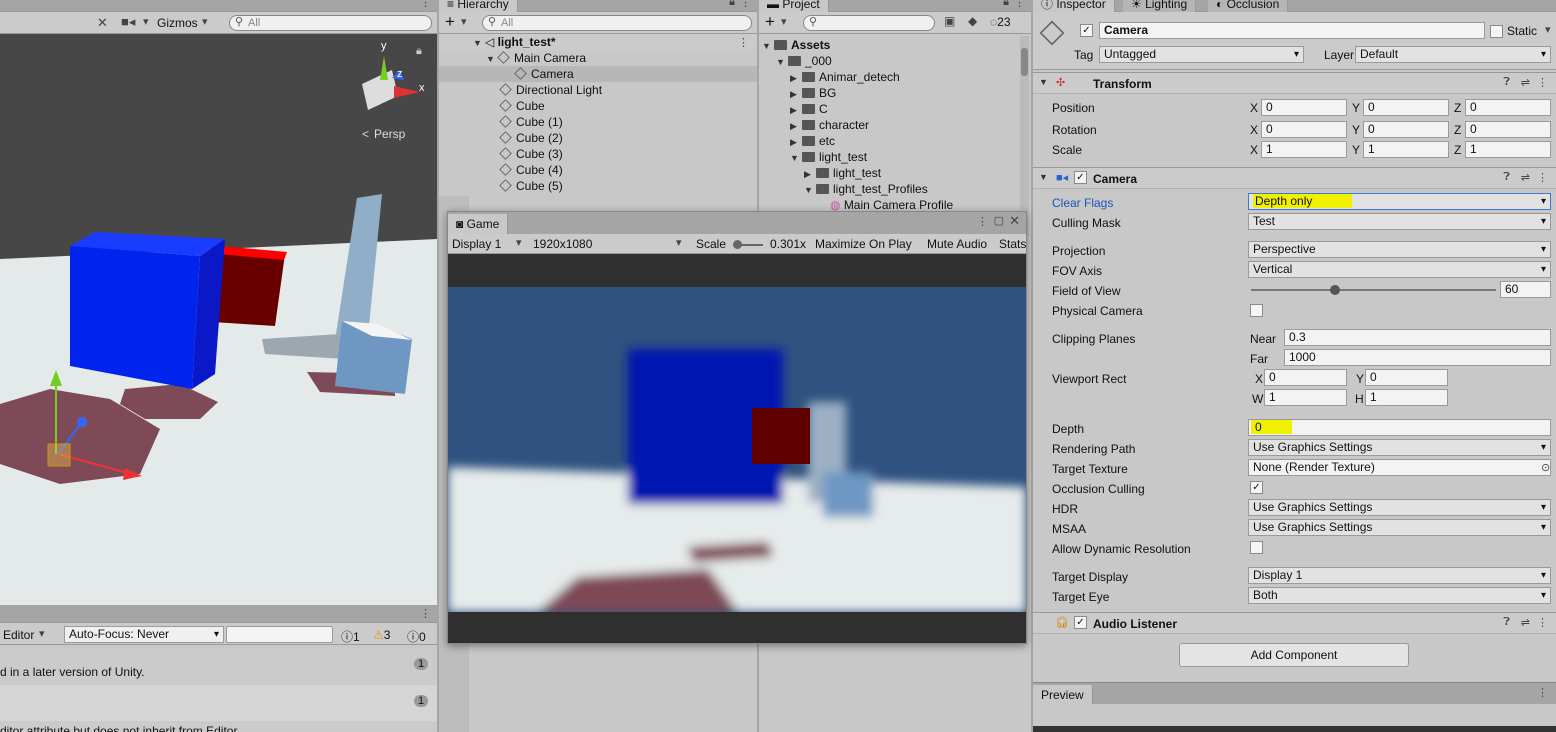 Image resolution: width=1556 pixels, height=732 pixels. Describe the element at coordinates (1406, 129) in the screenshot. I see `rotation-y-field: 0` at that location.